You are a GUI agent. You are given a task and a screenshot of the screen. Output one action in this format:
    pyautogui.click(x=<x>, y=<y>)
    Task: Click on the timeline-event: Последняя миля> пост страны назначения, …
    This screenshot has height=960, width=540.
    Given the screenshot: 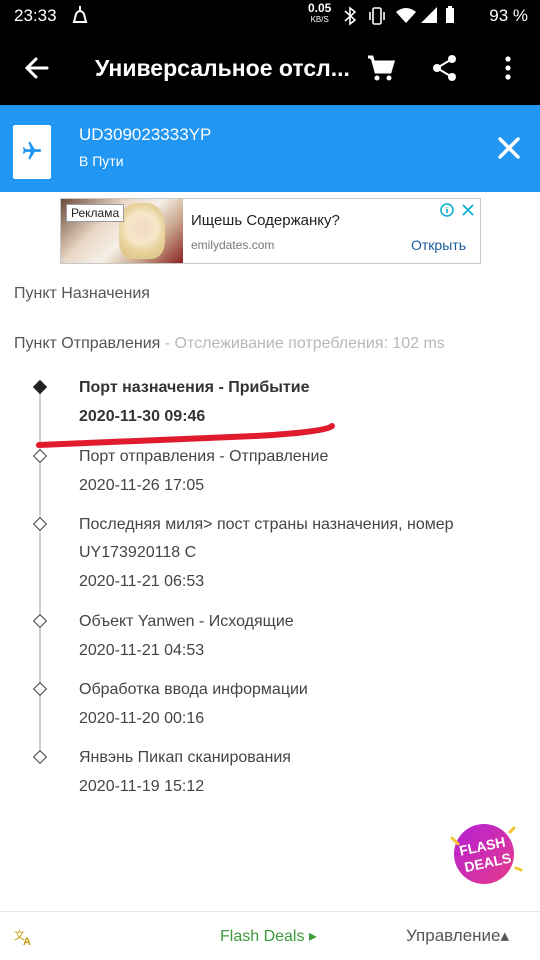 What is the action you would take?
    pyautogui.click(x=266, y=553)
    